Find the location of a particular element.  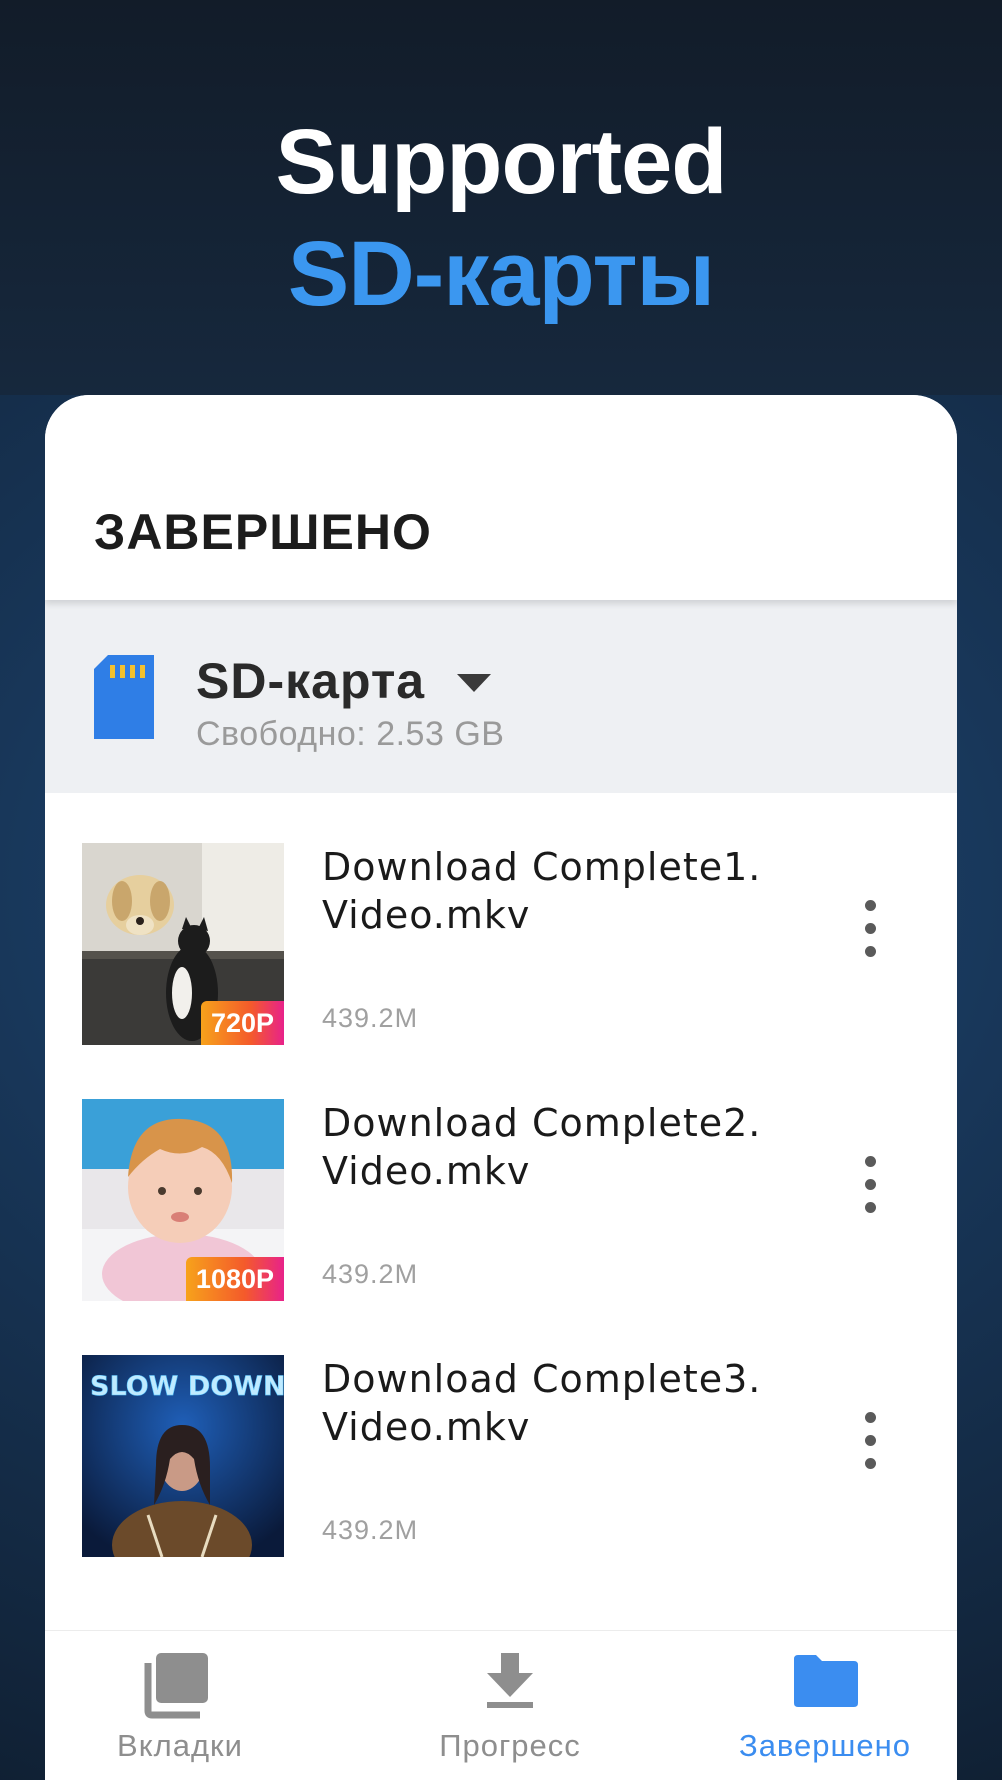

video-thumbnail: 1080P is located at coordinates (183, 1200).